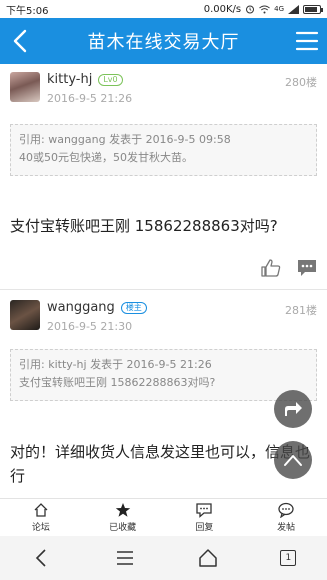  What do you see at coordinates (90, 98) in the screenshot?
I see `post-time: 2016-9-5 21:26` at bounding box center [90, 98].